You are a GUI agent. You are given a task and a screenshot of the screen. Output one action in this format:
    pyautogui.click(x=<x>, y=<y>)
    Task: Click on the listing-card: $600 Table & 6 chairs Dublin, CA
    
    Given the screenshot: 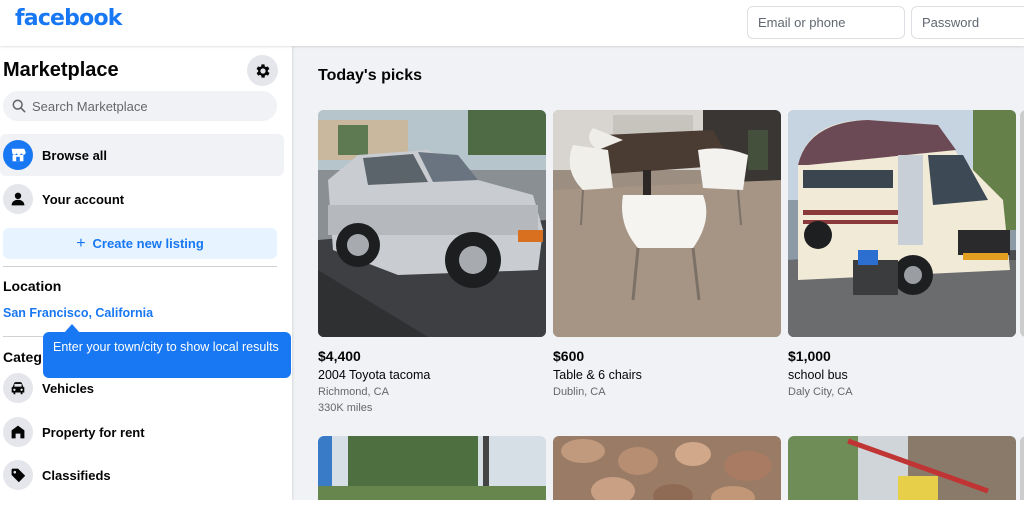 What is the action you would take?
    pyautogui.click(x=667, y=254)
    